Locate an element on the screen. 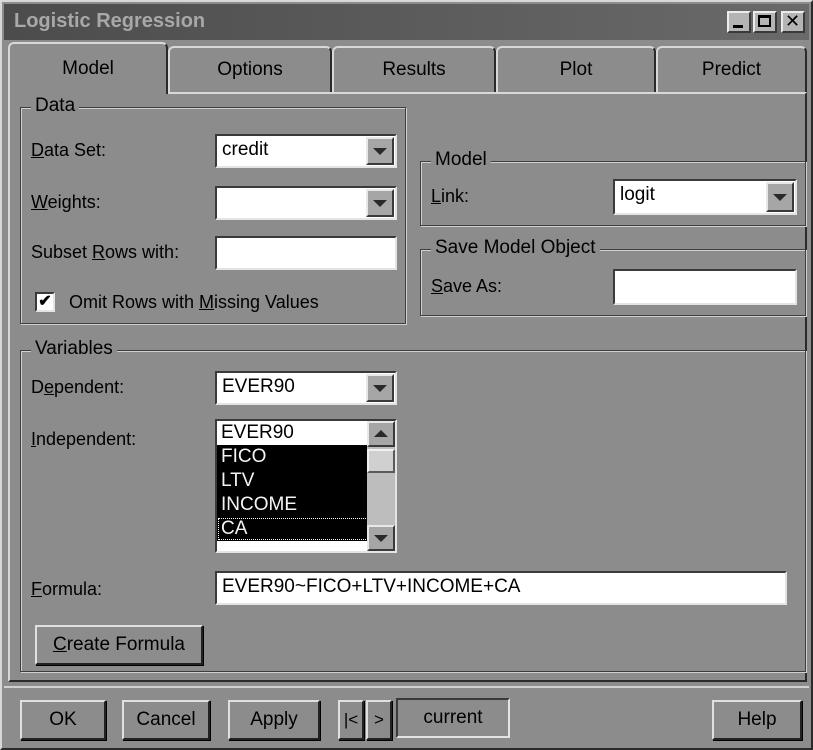 This screenshot has height=750, width=813. tab-options: Options is located at coordinates (250, 69).